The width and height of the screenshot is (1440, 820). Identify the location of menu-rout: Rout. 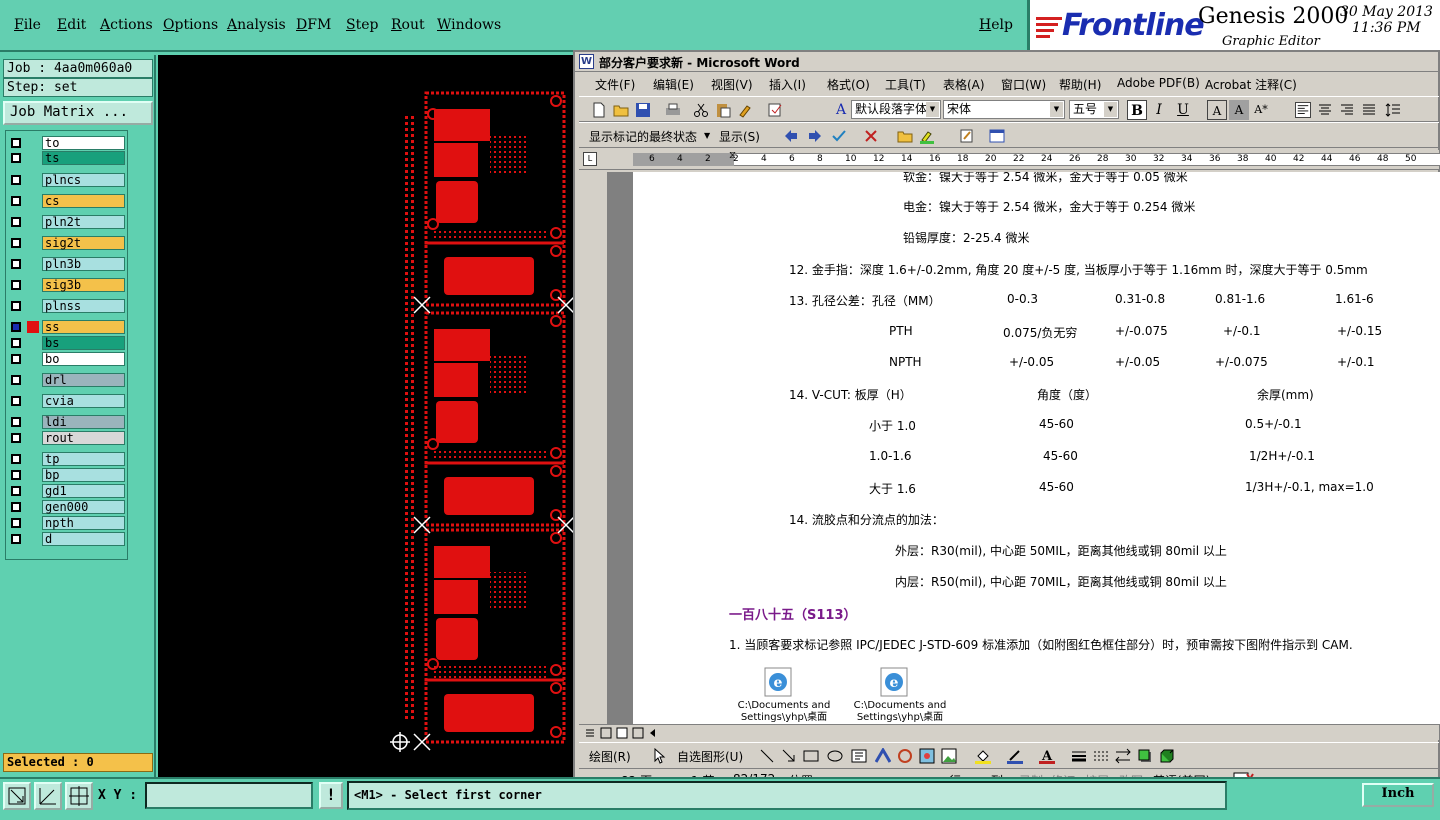
(408, 25).